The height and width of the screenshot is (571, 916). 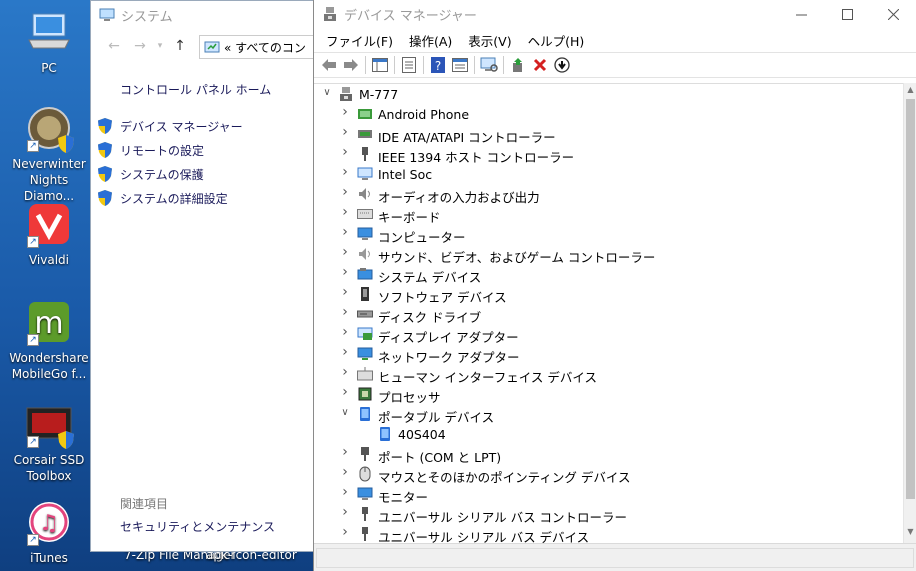 What do you see at coordinates (609, 414) in the screenshot?
I see `tree-category: ∨ ポータブル デバイス` at bounding box center [609, 414].